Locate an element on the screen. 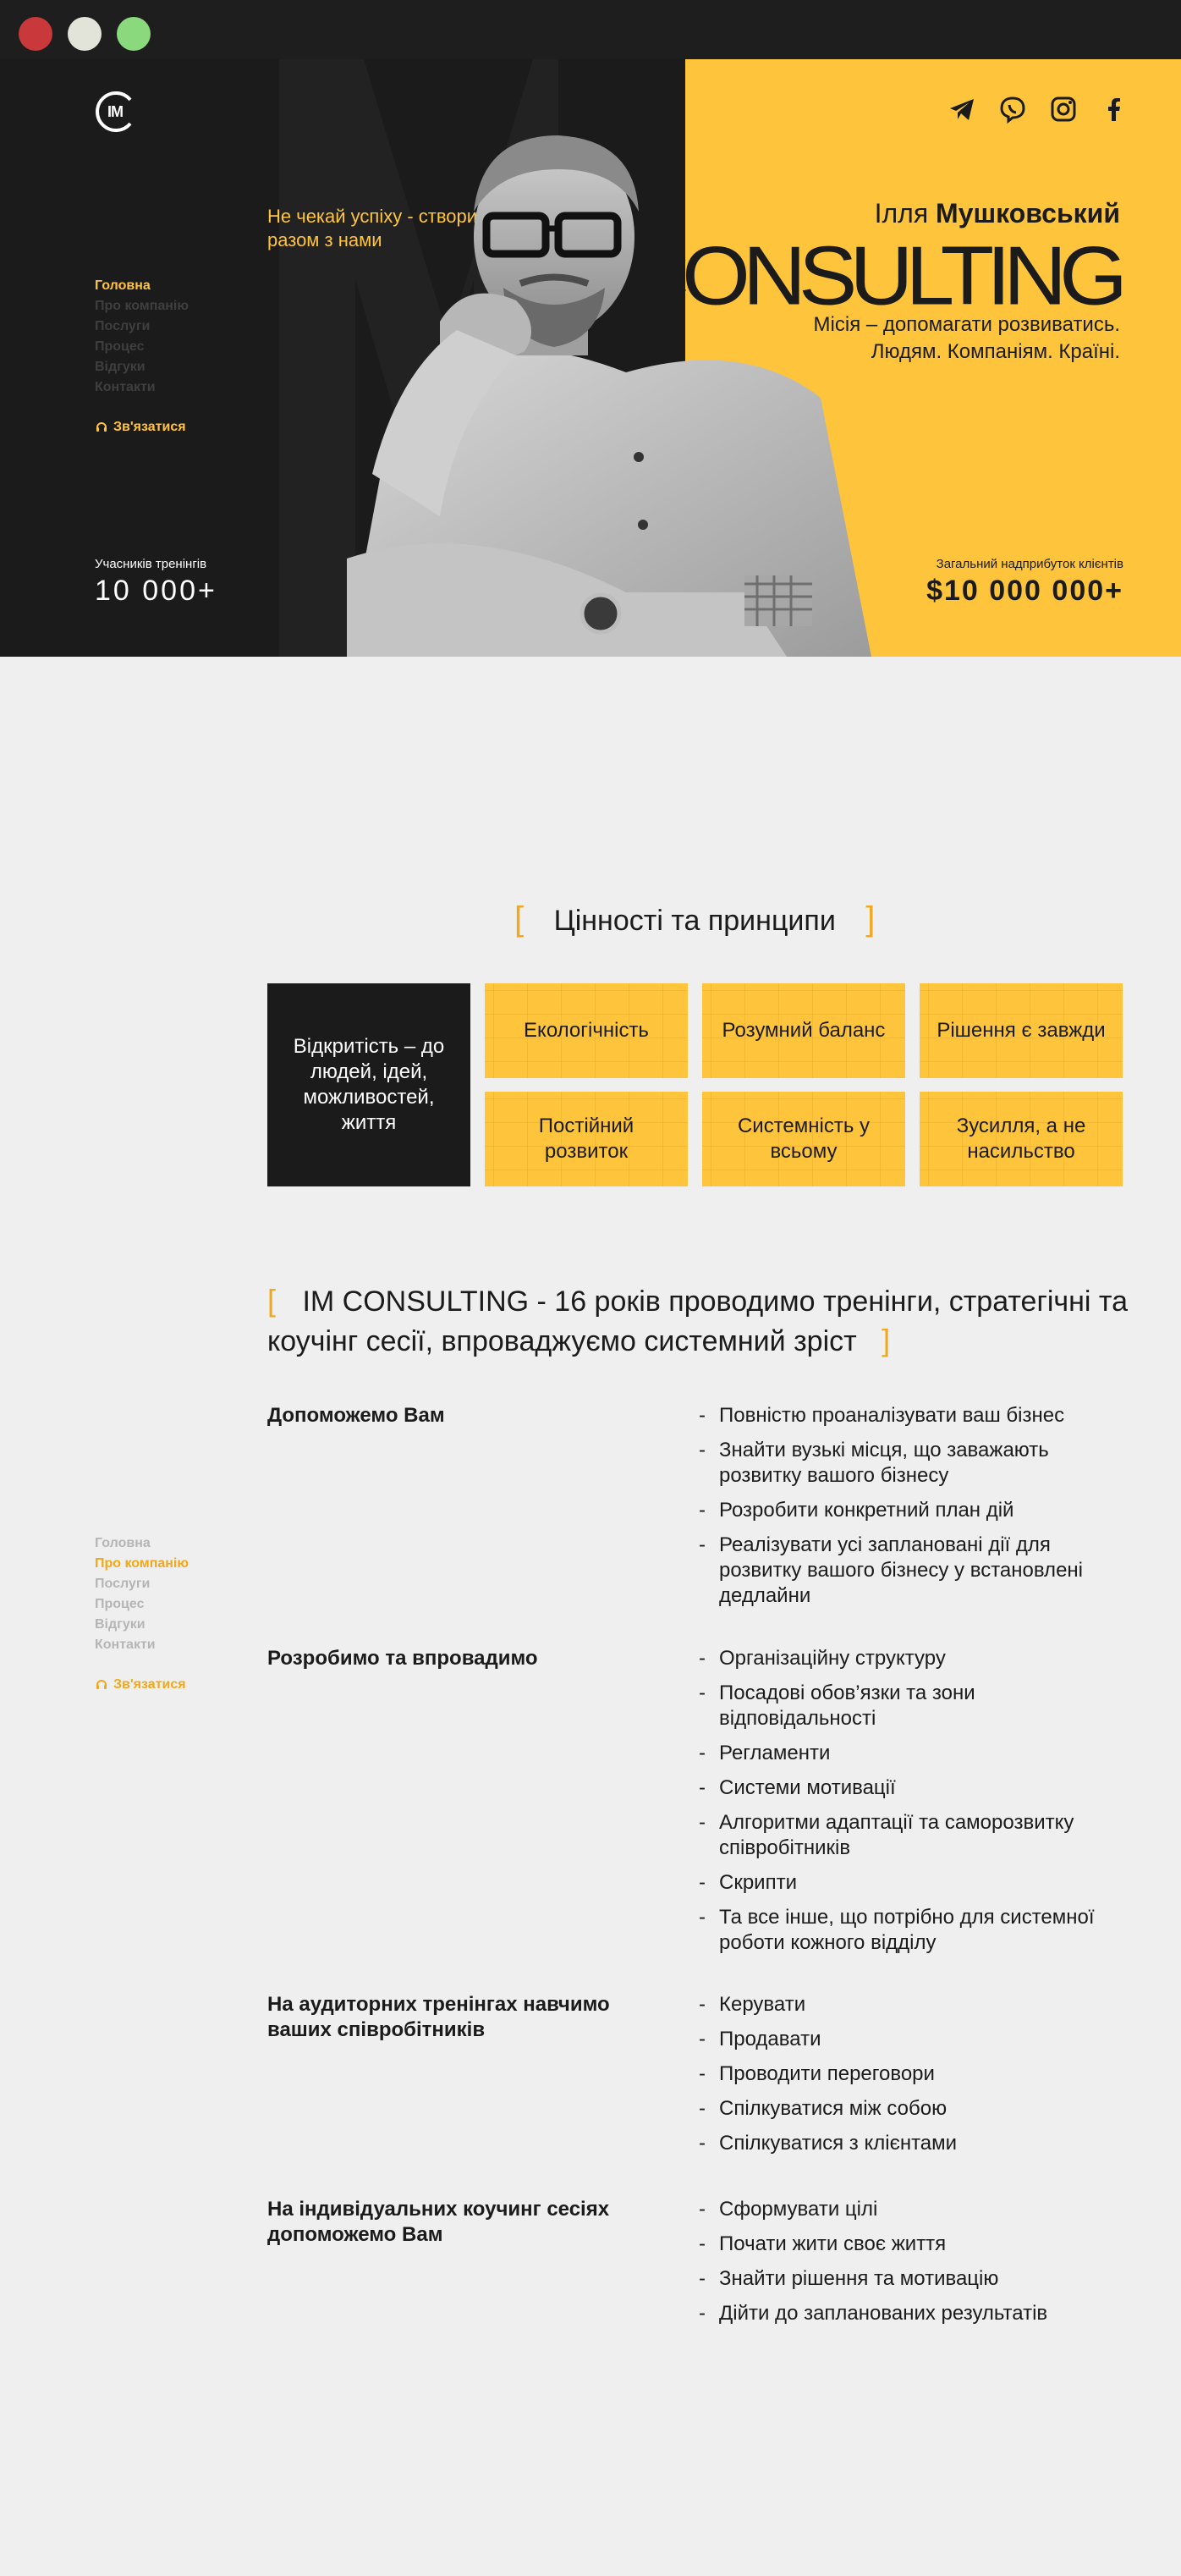  list-item: Проводити переговори is located at coordinates (911, 2074).